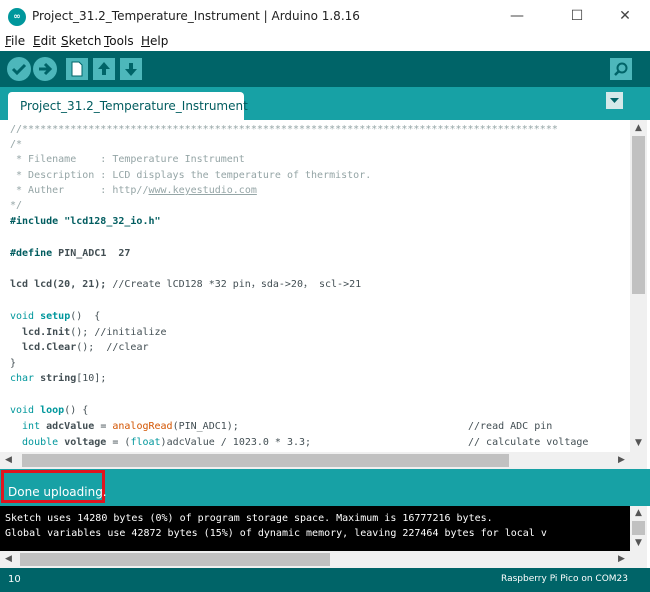 This screenshot has width=650, height=592. I want to click on code-line: char string[10];, so click(58, 378).